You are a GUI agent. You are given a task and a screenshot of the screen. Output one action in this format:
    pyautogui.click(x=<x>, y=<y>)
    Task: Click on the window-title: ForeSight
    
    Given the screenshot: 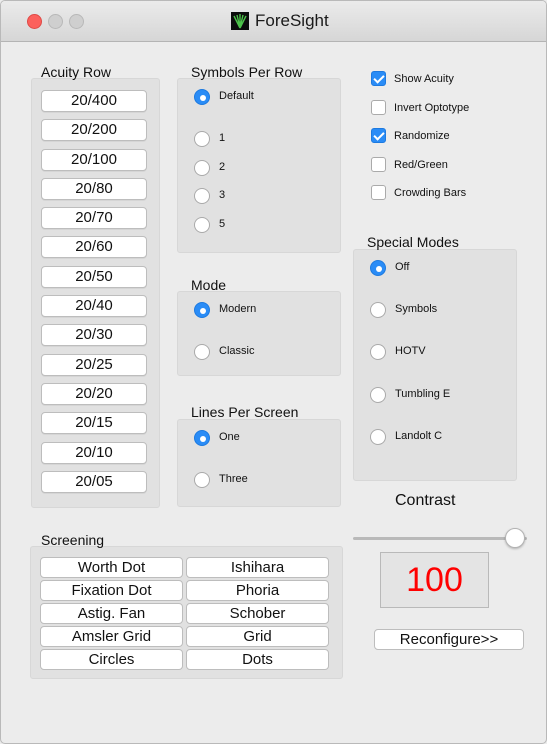 What is the action you would take?
    pyautogui.click(x=292, y=20)
    